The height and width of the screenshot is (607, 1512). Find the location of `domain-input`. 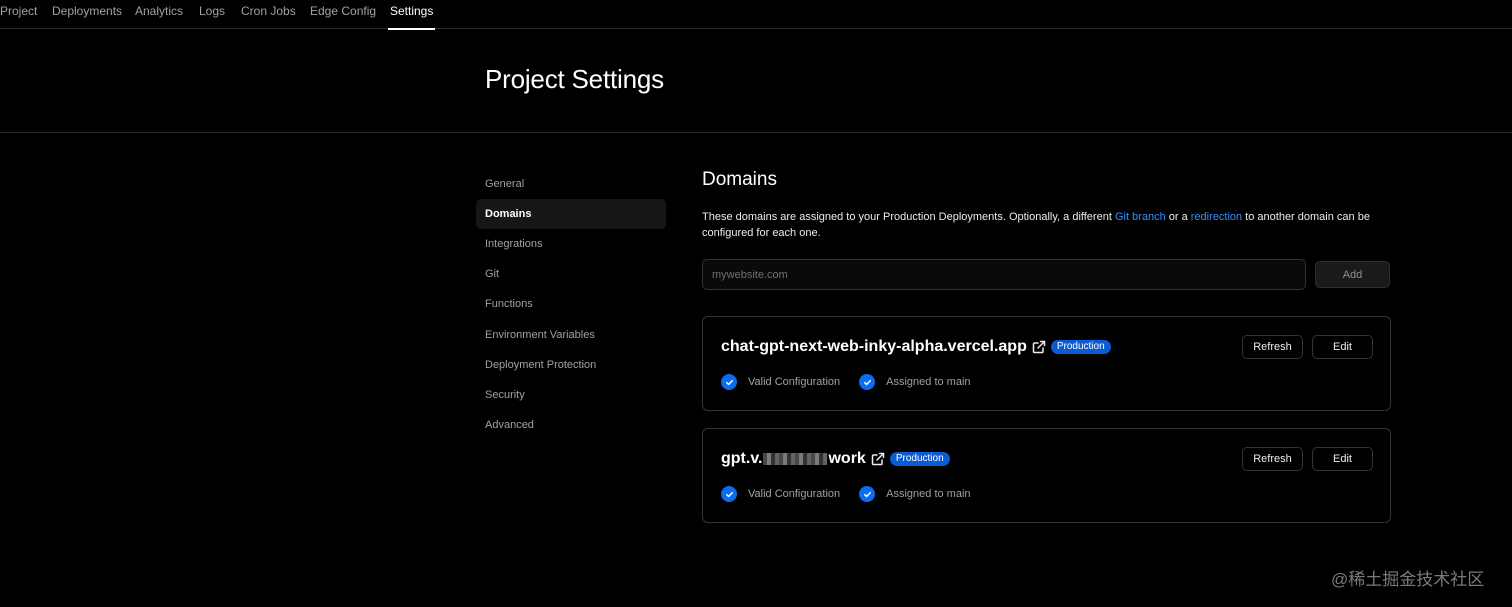

domain-input is located at coordinates (1004, 274).